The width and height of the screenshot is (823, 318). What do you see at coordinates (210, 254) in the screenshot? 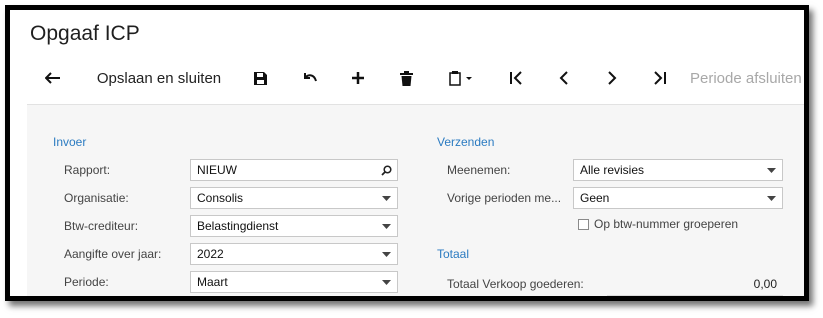
I see `aangifte-jaar-value: 2022` at bounding box center [210, 254].